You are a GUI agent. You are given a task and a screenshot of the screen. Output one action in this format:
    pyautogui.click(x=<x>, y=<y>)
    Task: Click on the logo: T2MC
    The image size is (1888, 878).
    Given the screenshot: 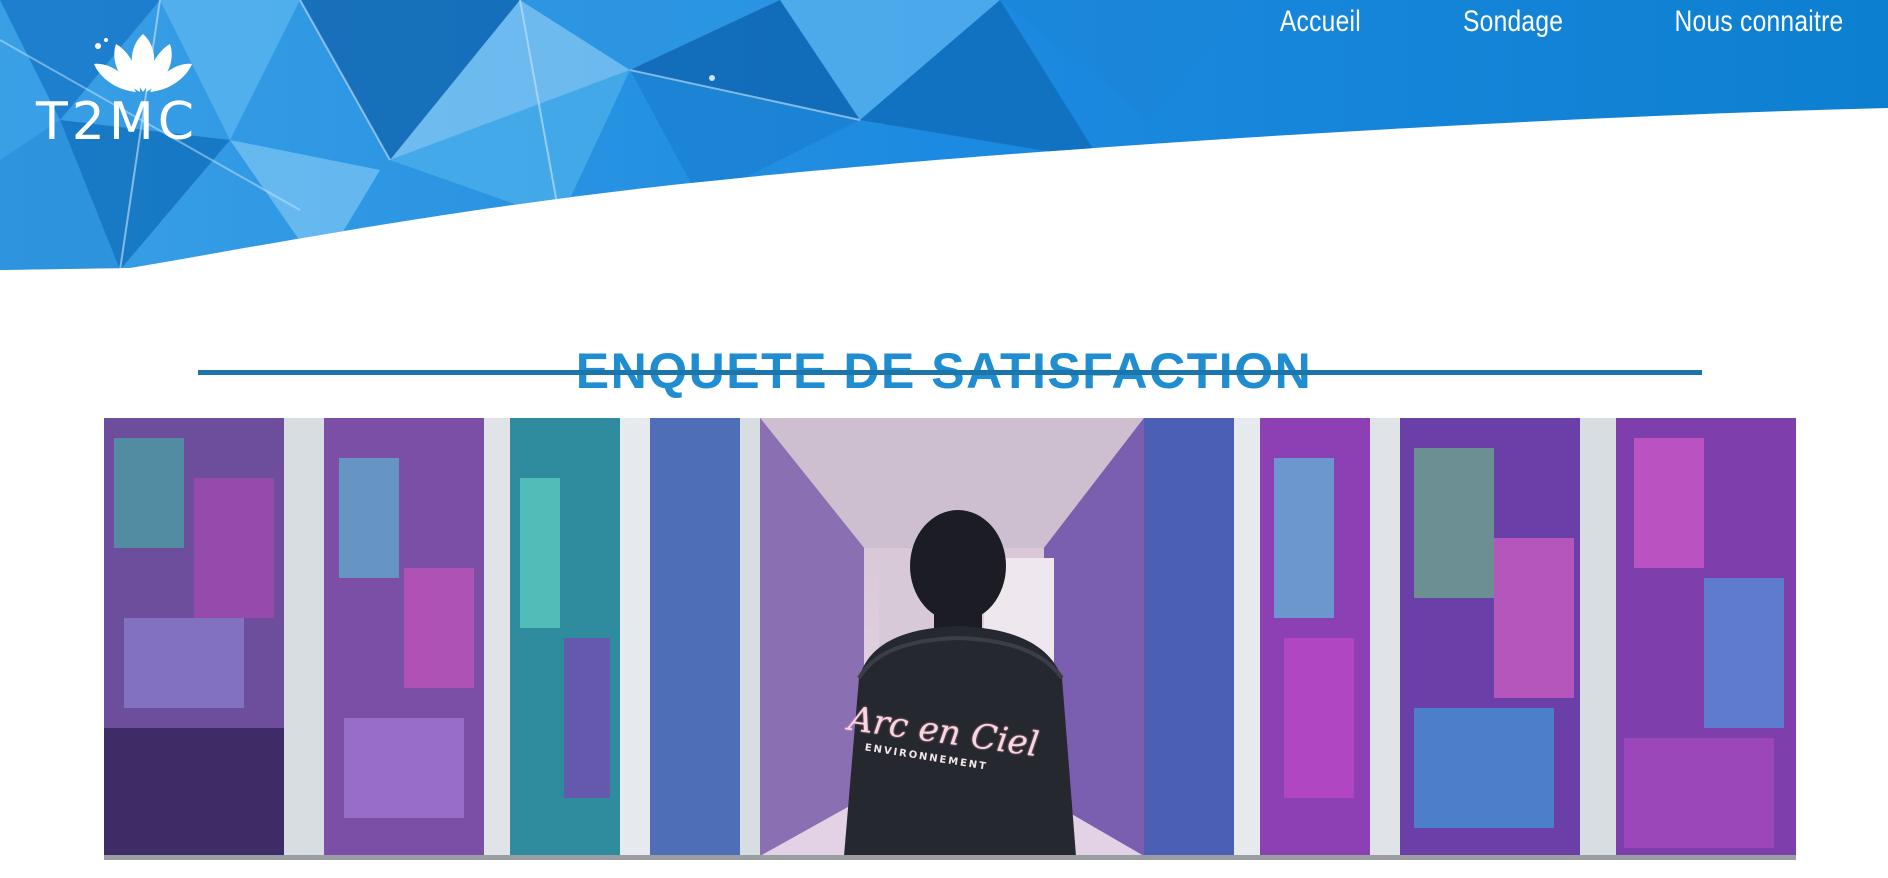 What is the action you would take?
    pyautogui.click(x=141, y=92)
    